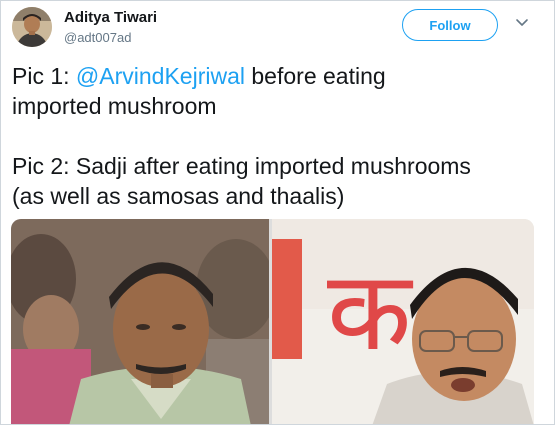 Image resolution: width=555 pixels, height=425 pixels. Describe the element at coordinates (160, 76) in the screenshot. I see `mention-link: @ArvindKejriwal` at that location.